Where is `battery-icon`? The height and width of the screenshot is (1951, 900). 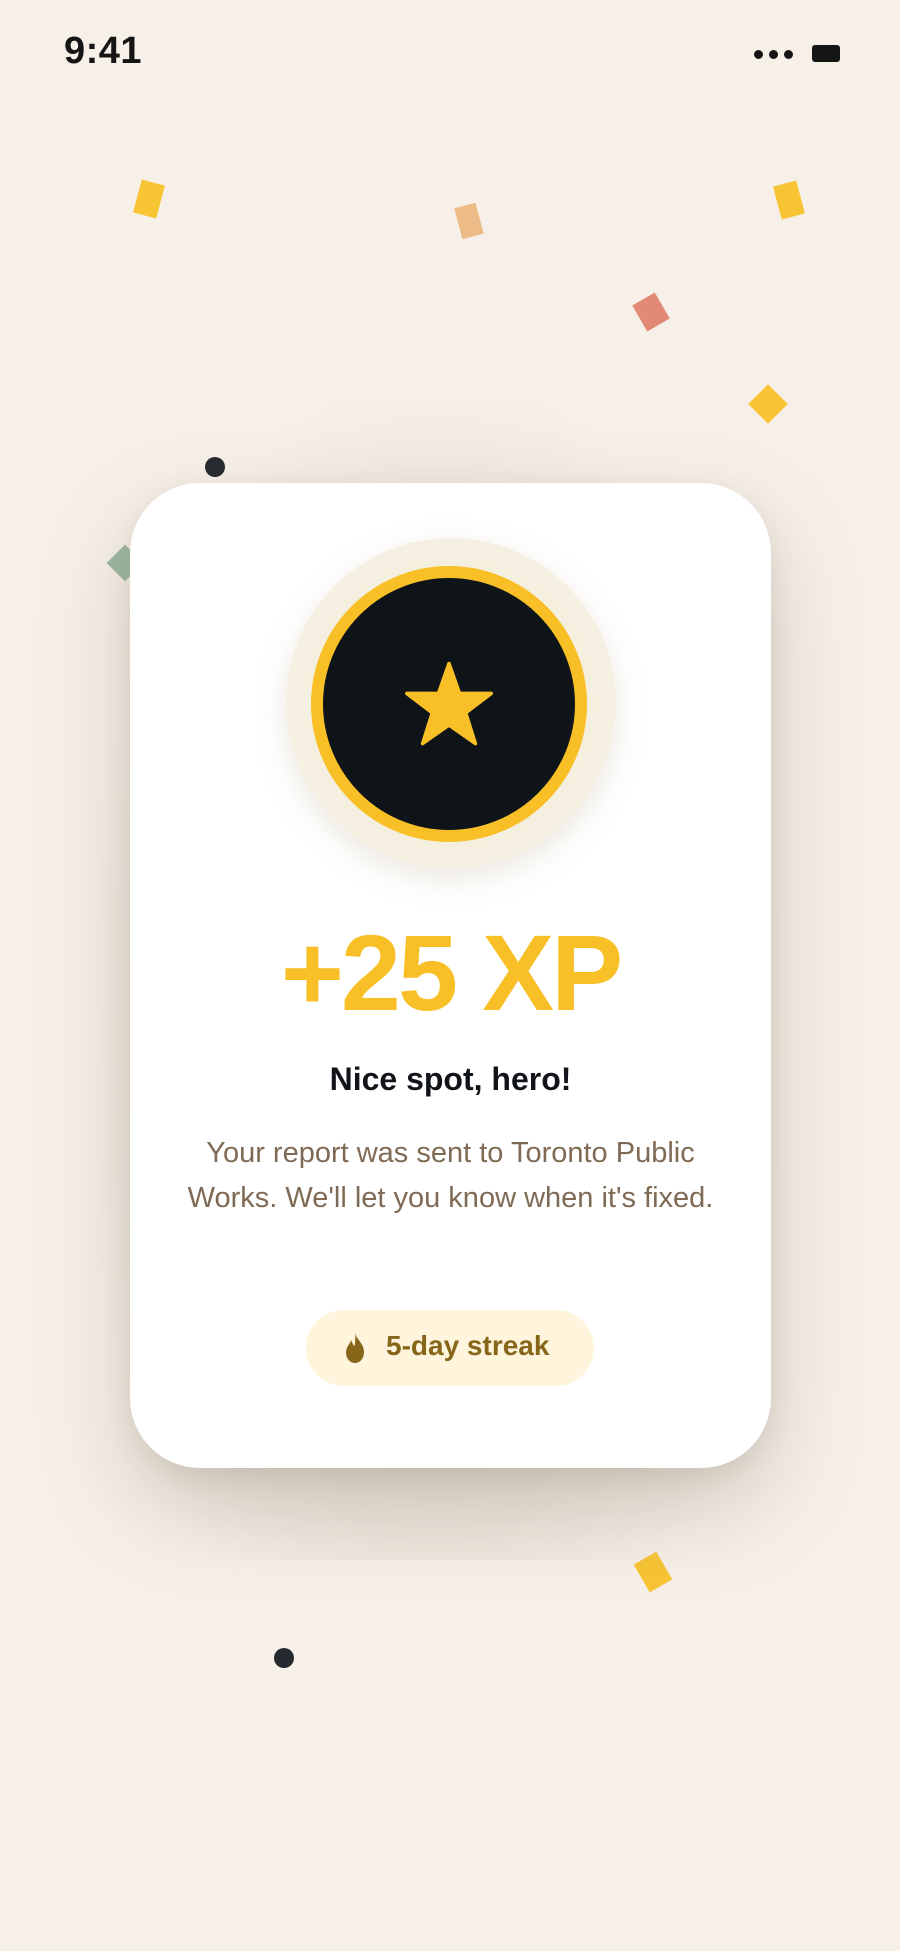
battery-icon is located at coordinates (826, 53).